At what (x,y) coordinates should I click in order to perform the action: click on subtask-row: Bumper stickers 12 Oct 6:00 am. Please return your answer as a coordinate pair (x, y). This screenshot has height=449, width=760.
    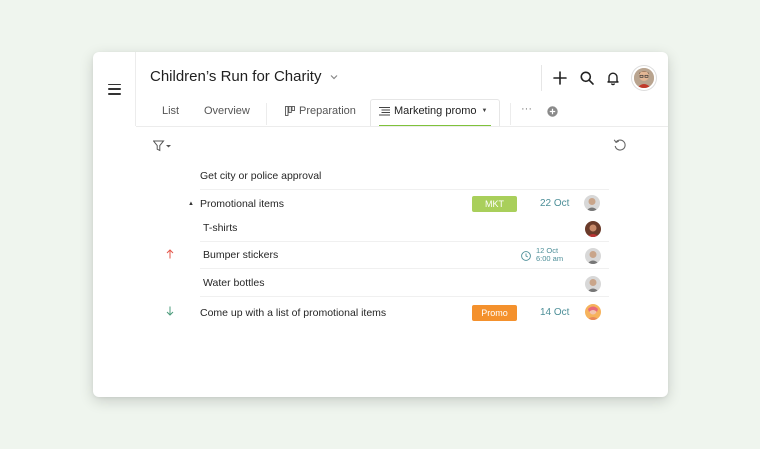
    Looking at the image, I should click on (387, 255).